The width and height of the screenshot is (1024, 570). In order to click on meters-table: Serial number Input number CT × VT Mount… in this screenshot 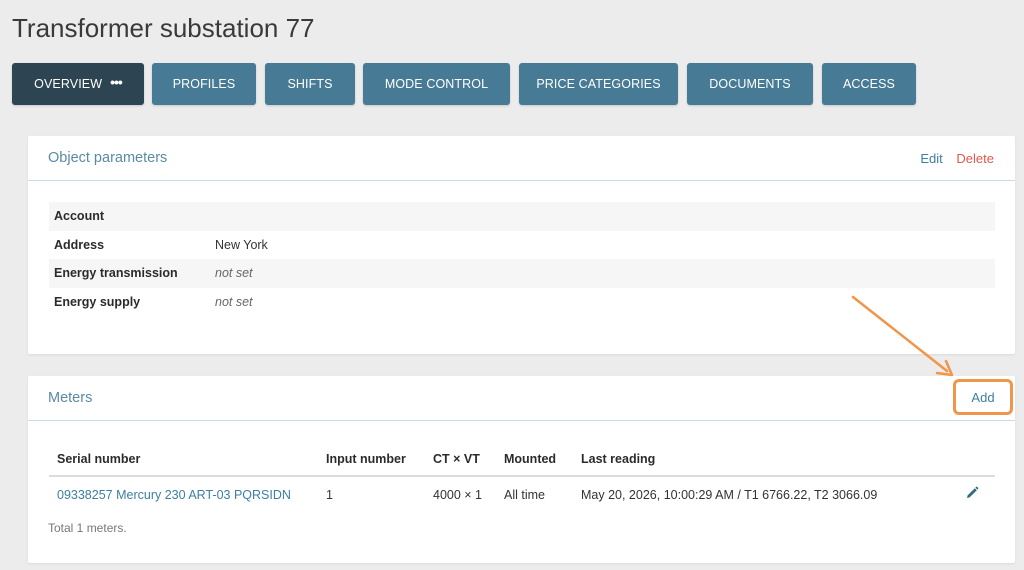, I will do `click(522, 477)`.